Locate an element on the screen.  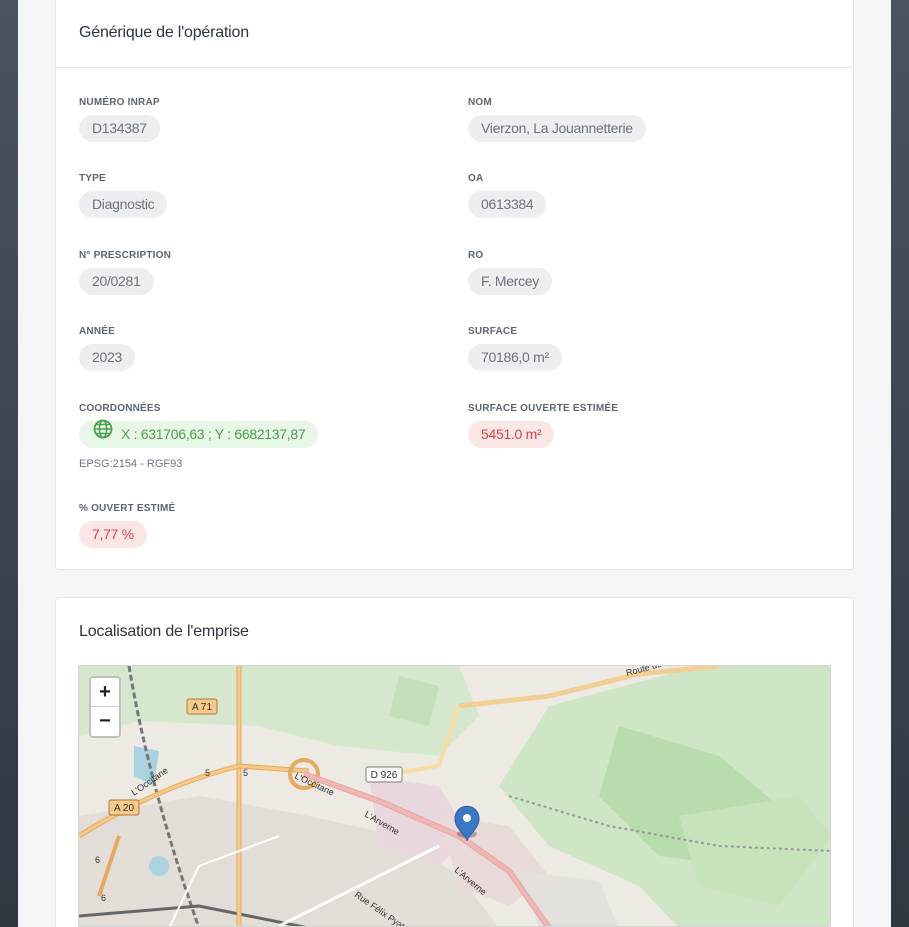
field-value: 5451.0 m² is located at coordinates (511, 434).